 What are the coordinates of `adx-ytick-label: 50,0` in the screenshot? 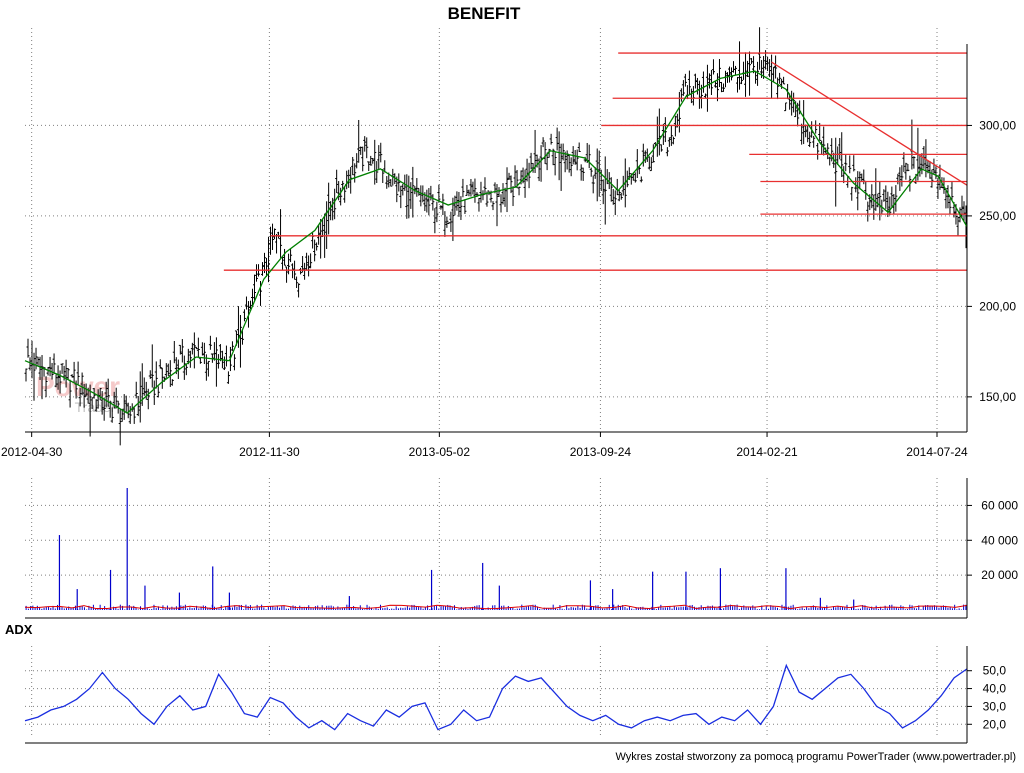 It's located at (995, 671).